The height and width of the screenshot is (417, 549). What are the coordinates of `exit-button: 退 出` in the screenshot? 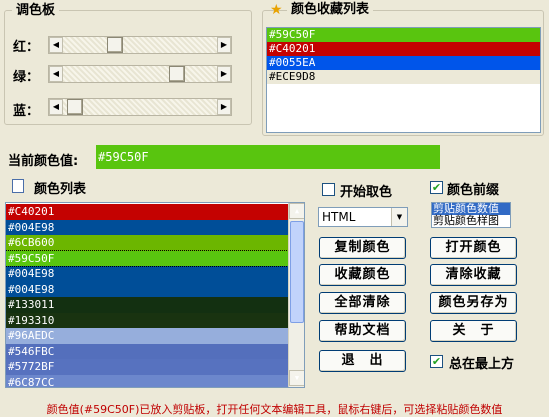 It's located at (362, 361).